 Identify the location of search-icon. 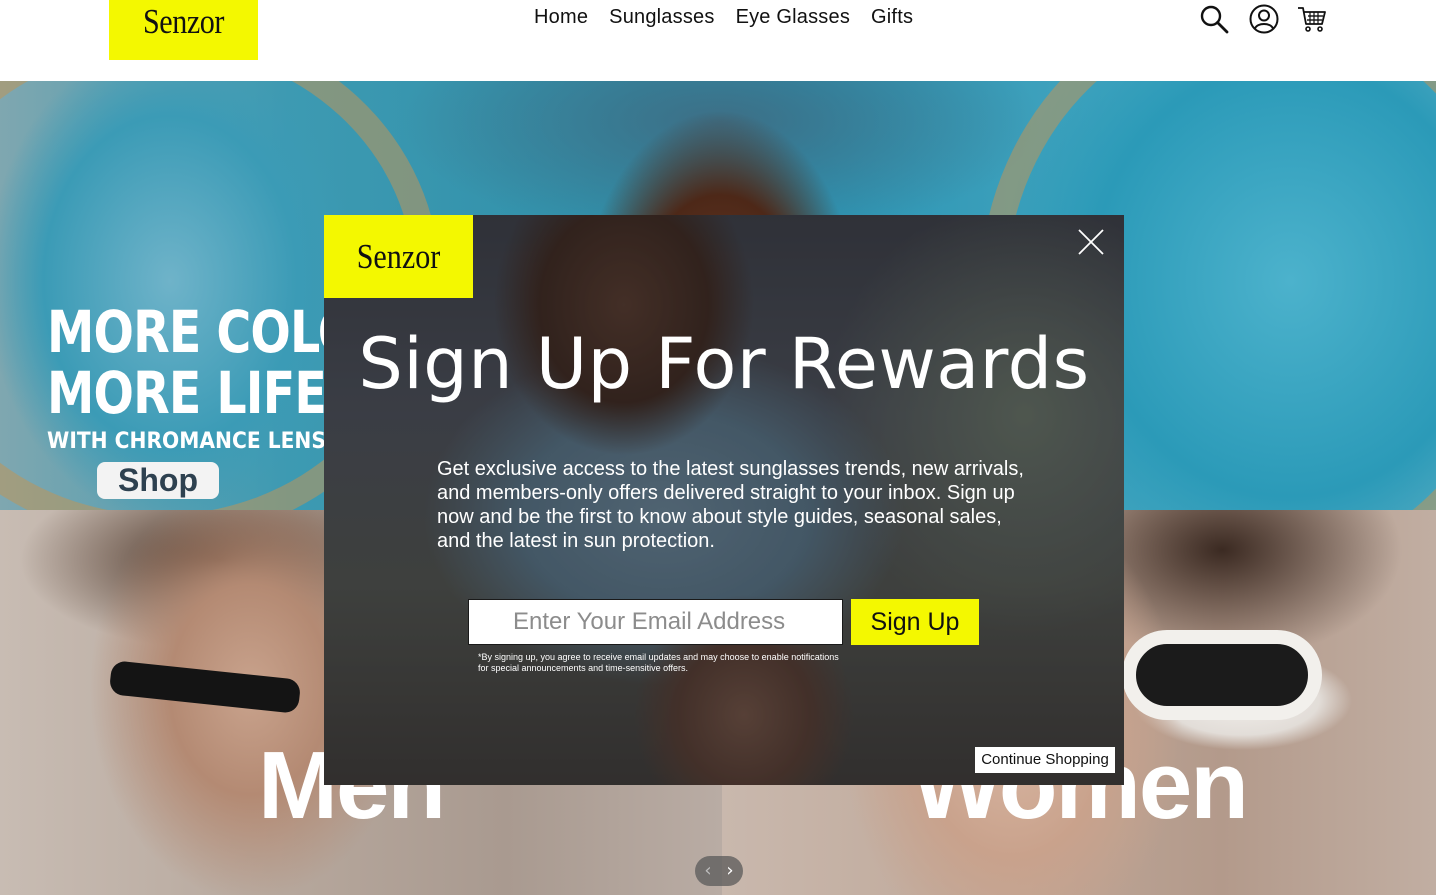
(1214, 19).